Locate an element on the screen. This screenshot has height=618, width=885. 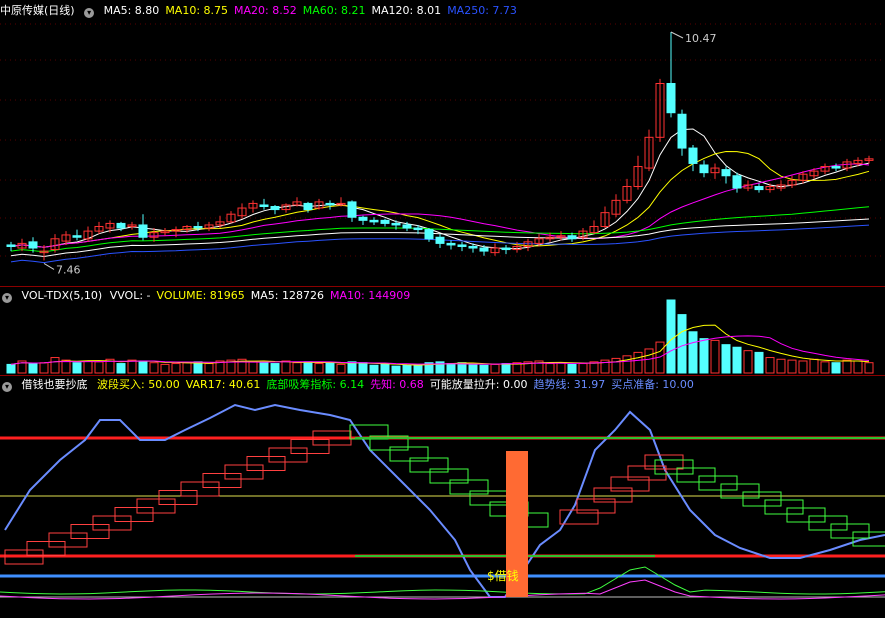
low-label: 7.46 is located at coordinates (68, 269).